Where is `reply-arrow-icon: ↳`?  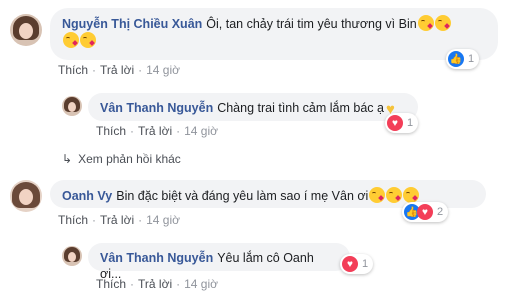
reply-arrow-icon: ↳ is located at coordinates (67, 159).